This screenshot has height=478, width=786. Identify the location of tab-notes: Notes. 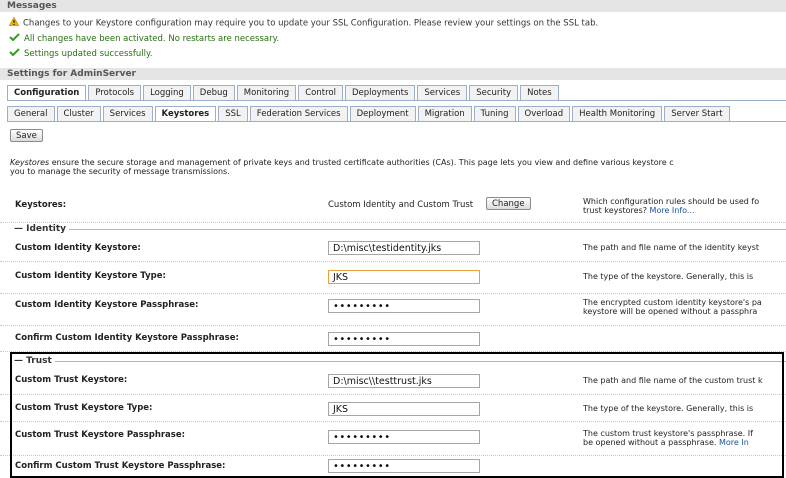
(539, 92).